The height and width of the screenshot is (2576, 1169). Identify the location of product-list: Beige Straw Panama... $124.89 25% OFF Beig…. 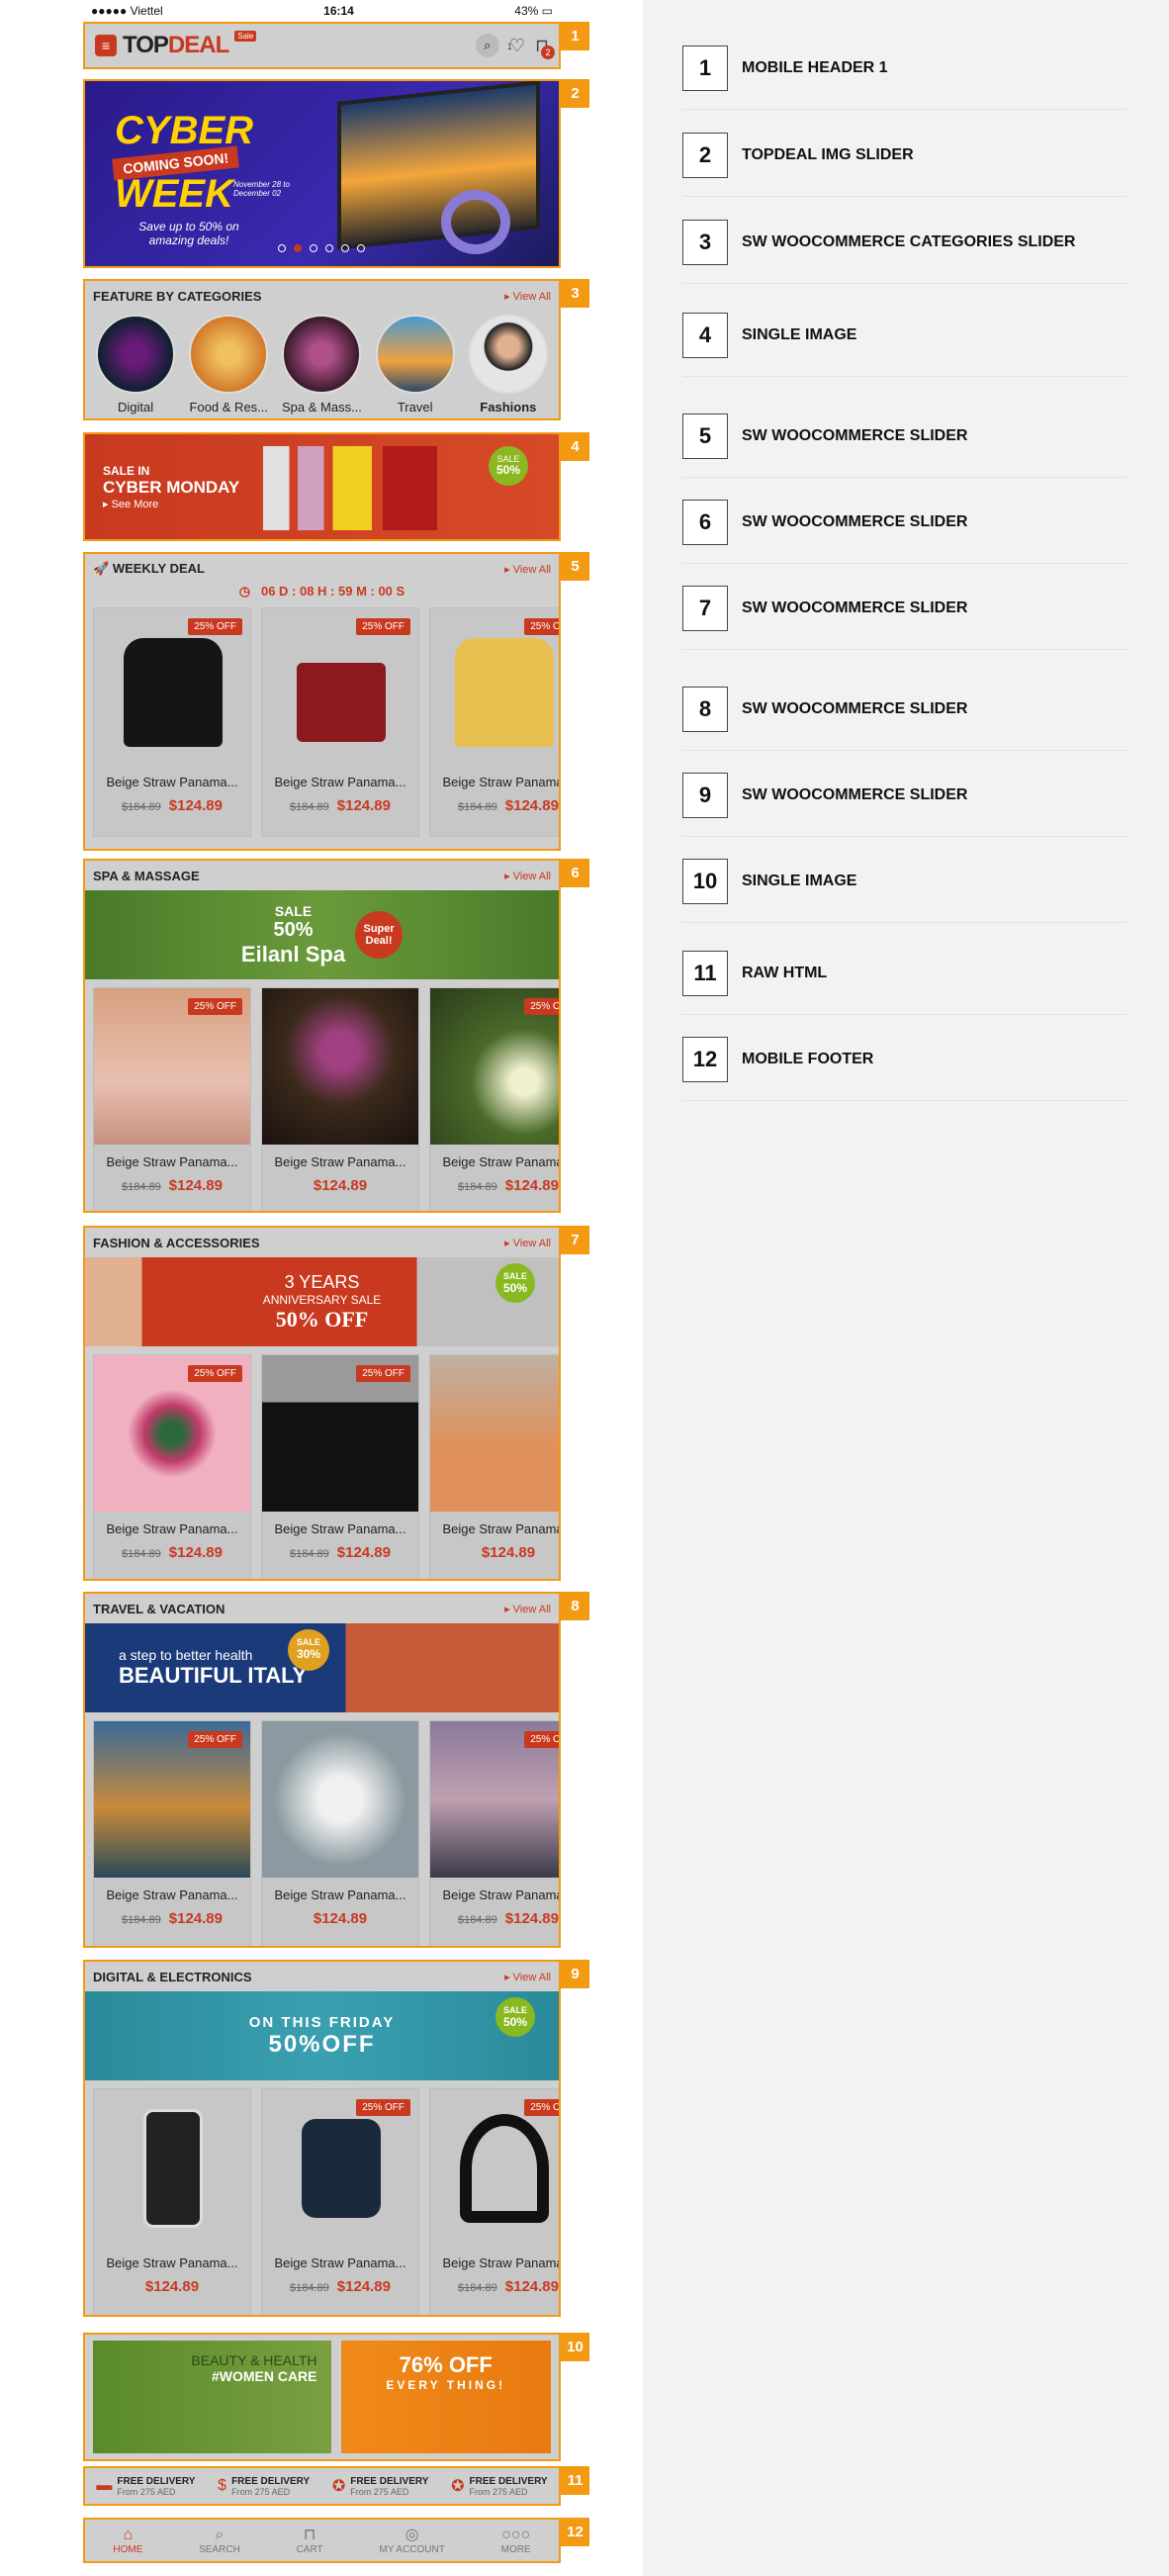
(322, 2197).